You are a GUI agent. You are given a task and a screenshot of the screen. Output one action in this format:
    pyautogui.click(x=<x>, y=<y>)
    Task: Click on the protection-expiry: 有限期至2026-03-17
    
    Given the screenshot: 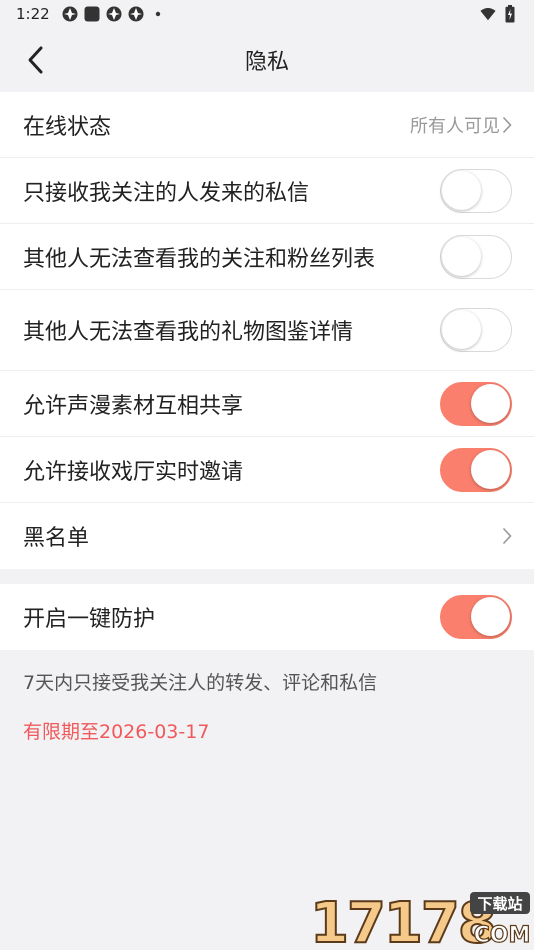 What is the action you would take?
    pyautogui.click(x=116, y=732)
    